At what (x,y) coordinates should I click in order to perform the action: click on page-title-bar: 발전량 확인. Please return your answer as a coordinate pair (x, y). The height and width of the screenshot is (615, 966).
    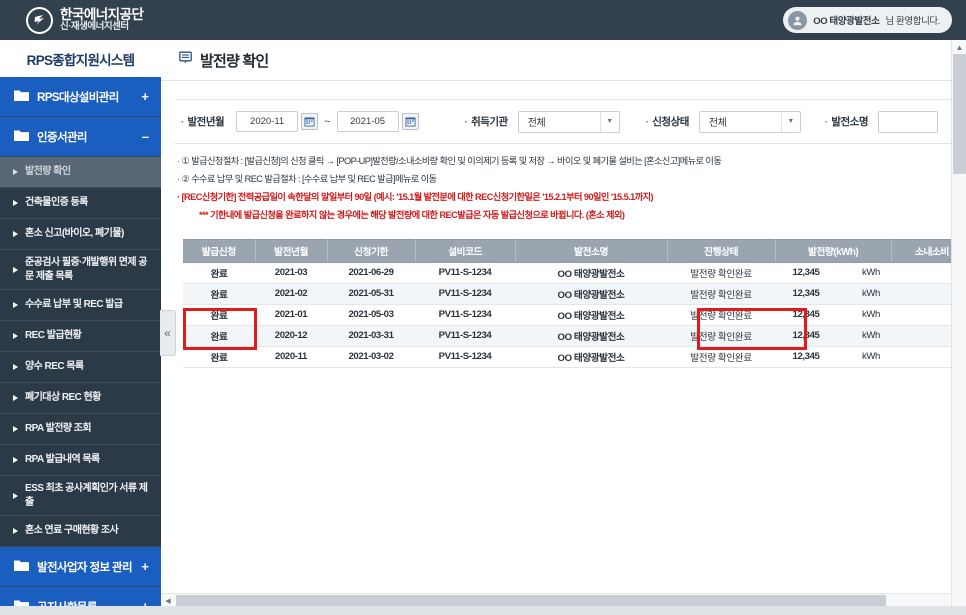
    Looking at the image, I should click on (563, 60).